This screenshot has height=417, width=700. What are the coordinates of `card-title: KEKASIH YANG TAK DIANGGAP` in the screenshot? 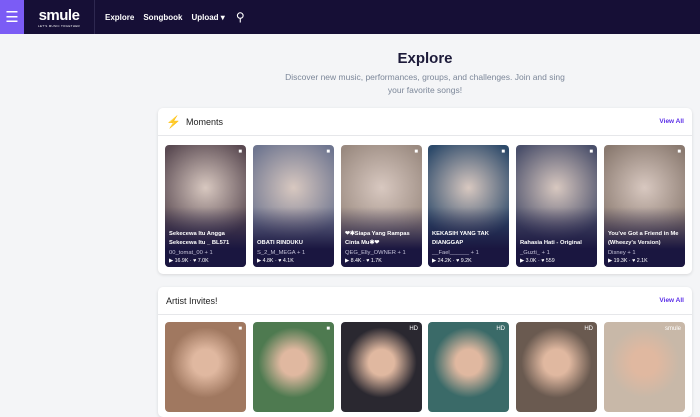 It's located at (460, 238).